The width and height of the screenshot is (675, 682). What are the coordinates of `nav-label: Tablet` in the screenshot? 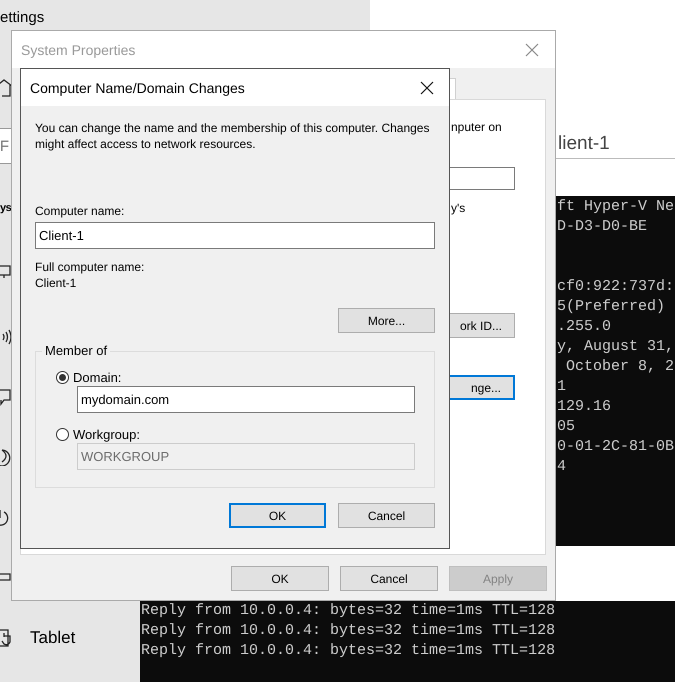 It's located at (53, 638).